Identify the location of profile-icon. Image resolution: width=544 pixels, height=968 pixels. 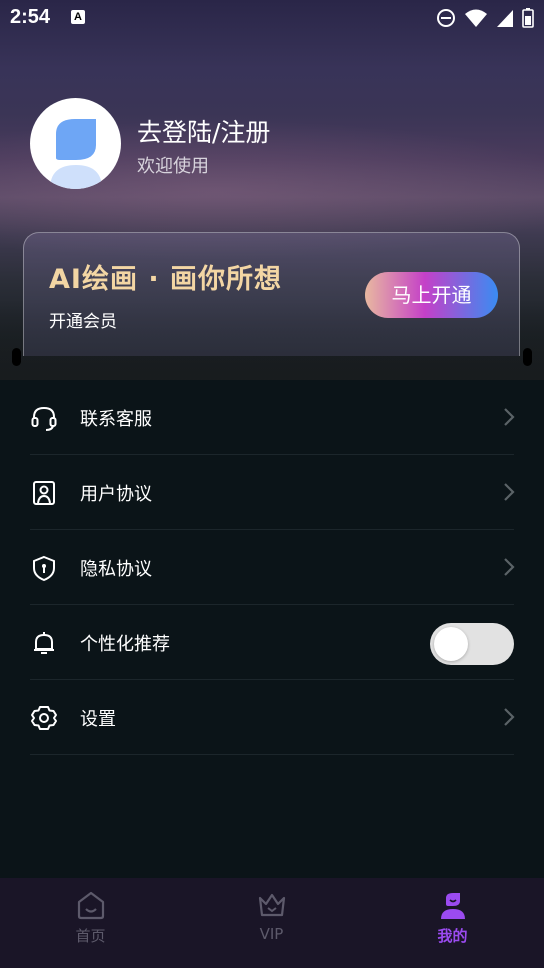
(452, 906).